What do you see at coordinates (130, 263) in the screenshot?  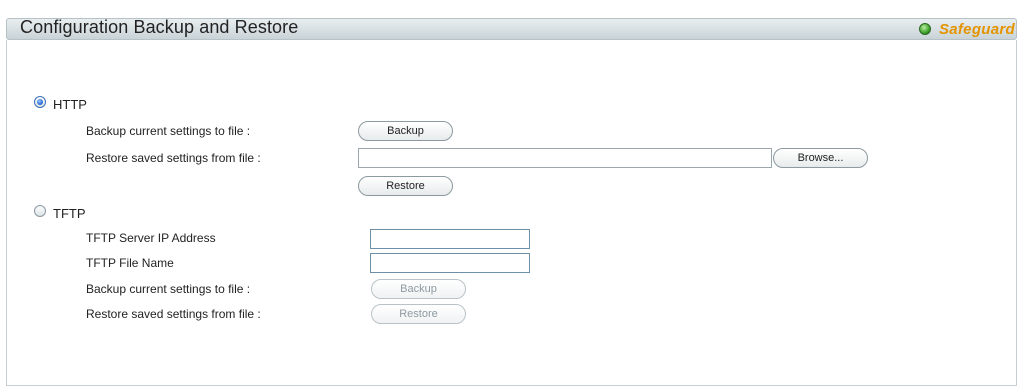 I see `tftp-file-name-label: TFTP File Name` at bounding box center [130, 263].